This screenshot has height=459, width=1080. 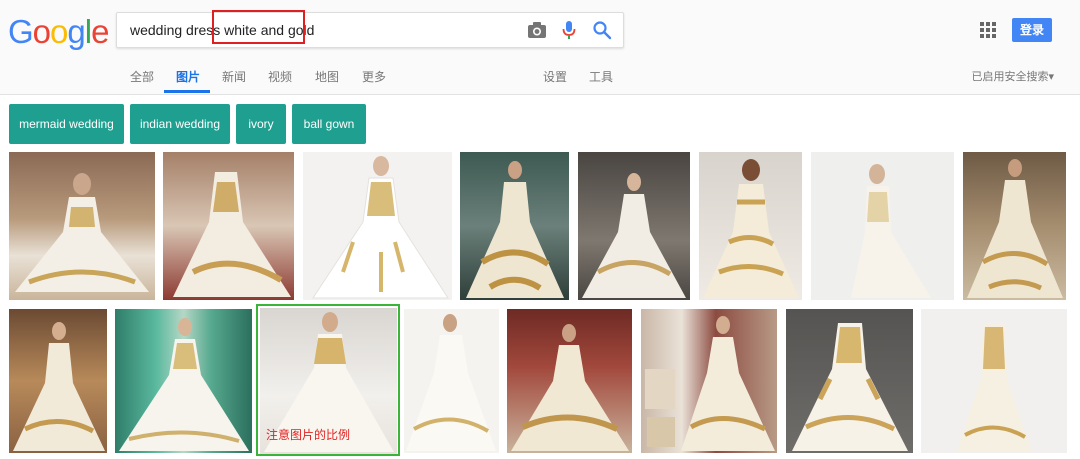 What do you see at coordinates (234, 76) in the screenshot?
I see `tab-news: 新闻` at bounding box center [234, 76].